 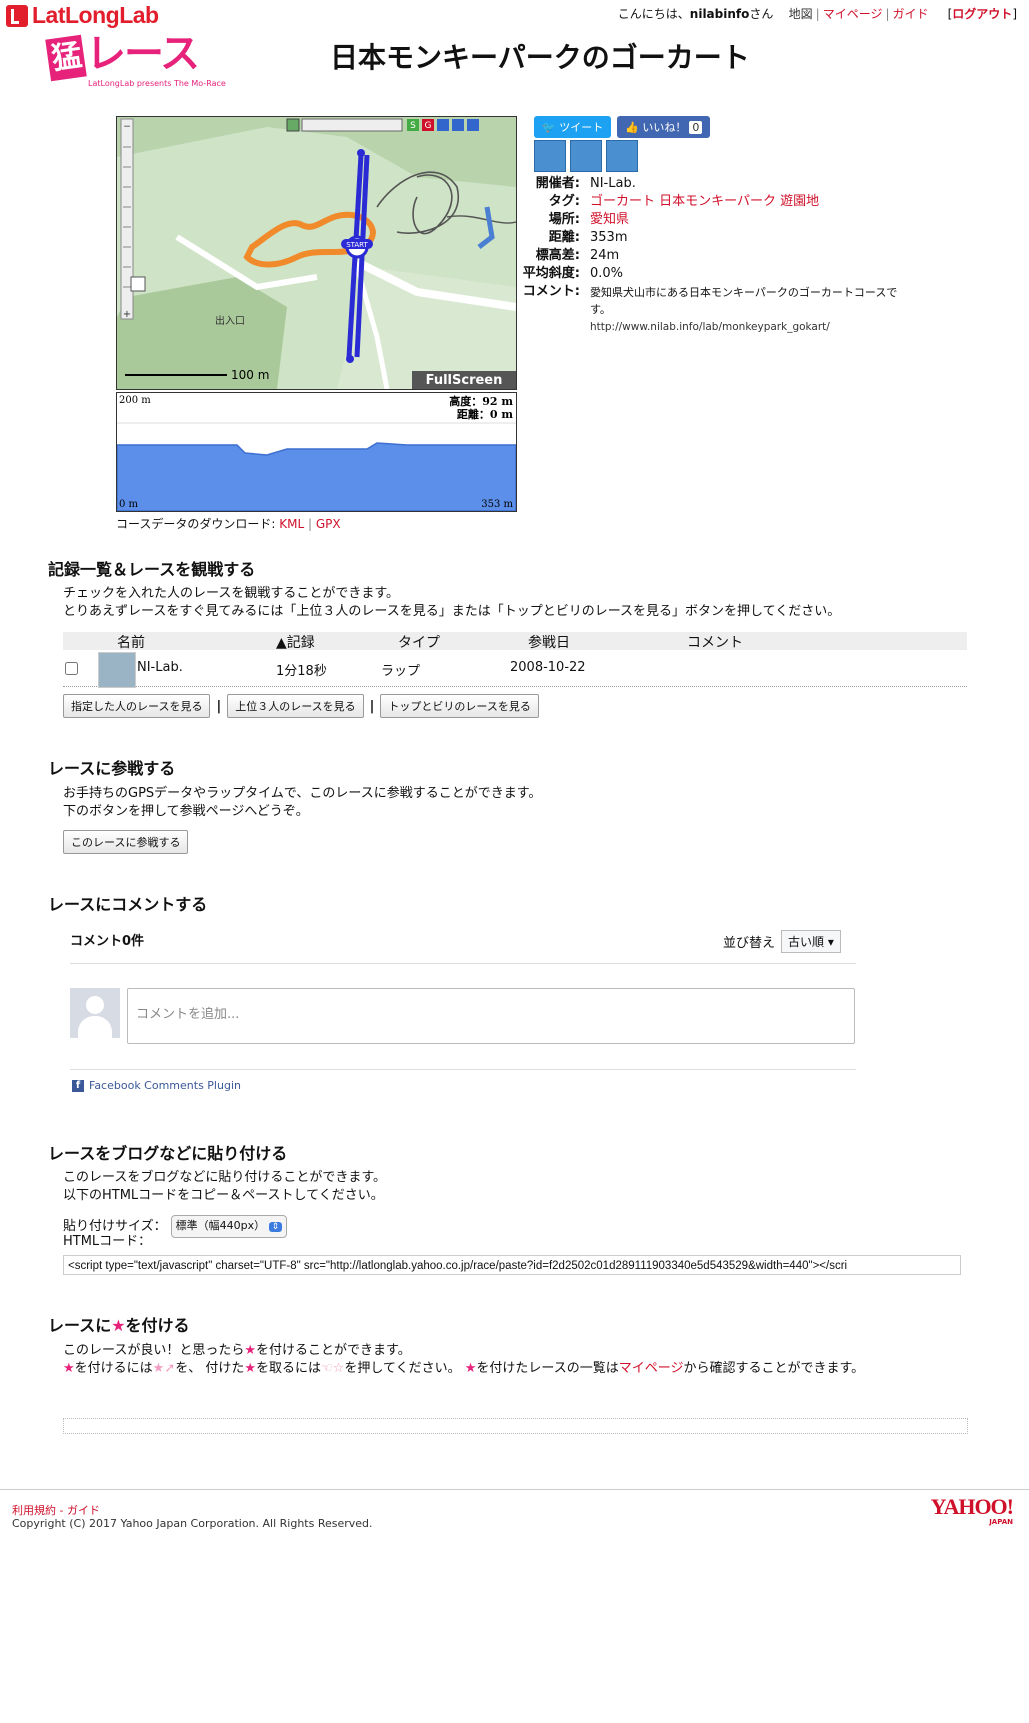 I want to click on facebook-plugin-label: Facebook Comments Plugin, so click(x=165, y=1085).